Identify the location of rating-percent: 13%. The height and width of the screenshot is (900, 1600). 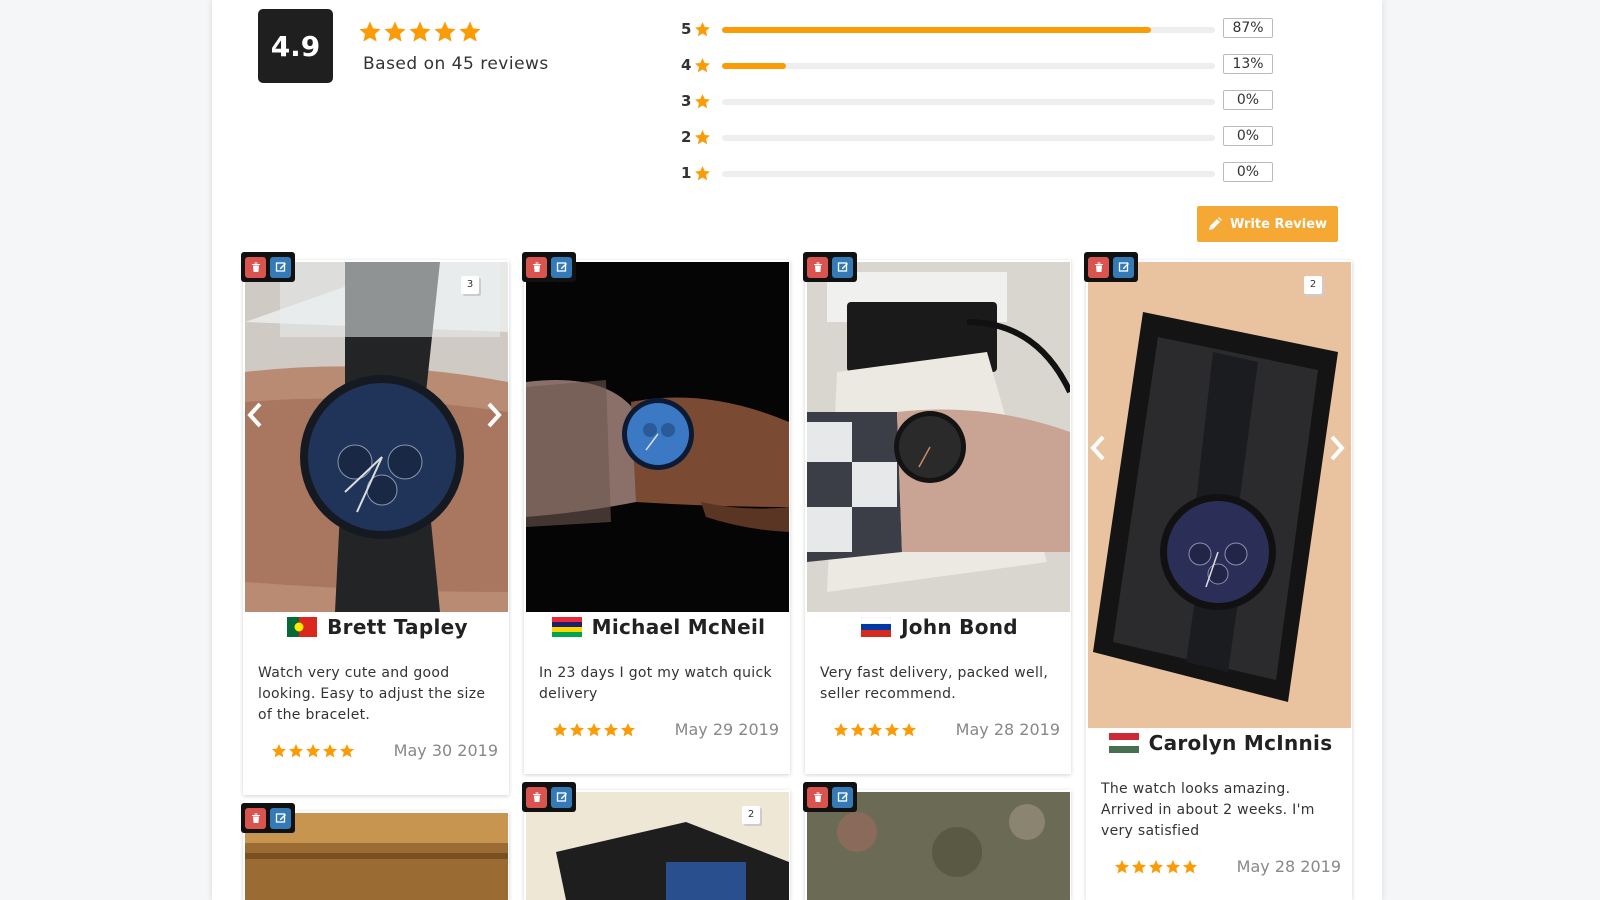
(1248, 64).